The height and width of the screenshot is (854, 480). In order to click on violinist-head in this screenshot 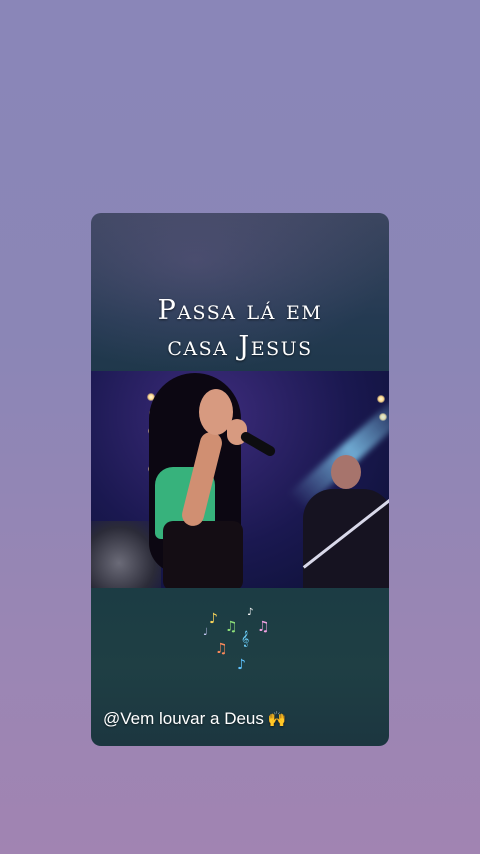, I will do `click(346, 472)`.